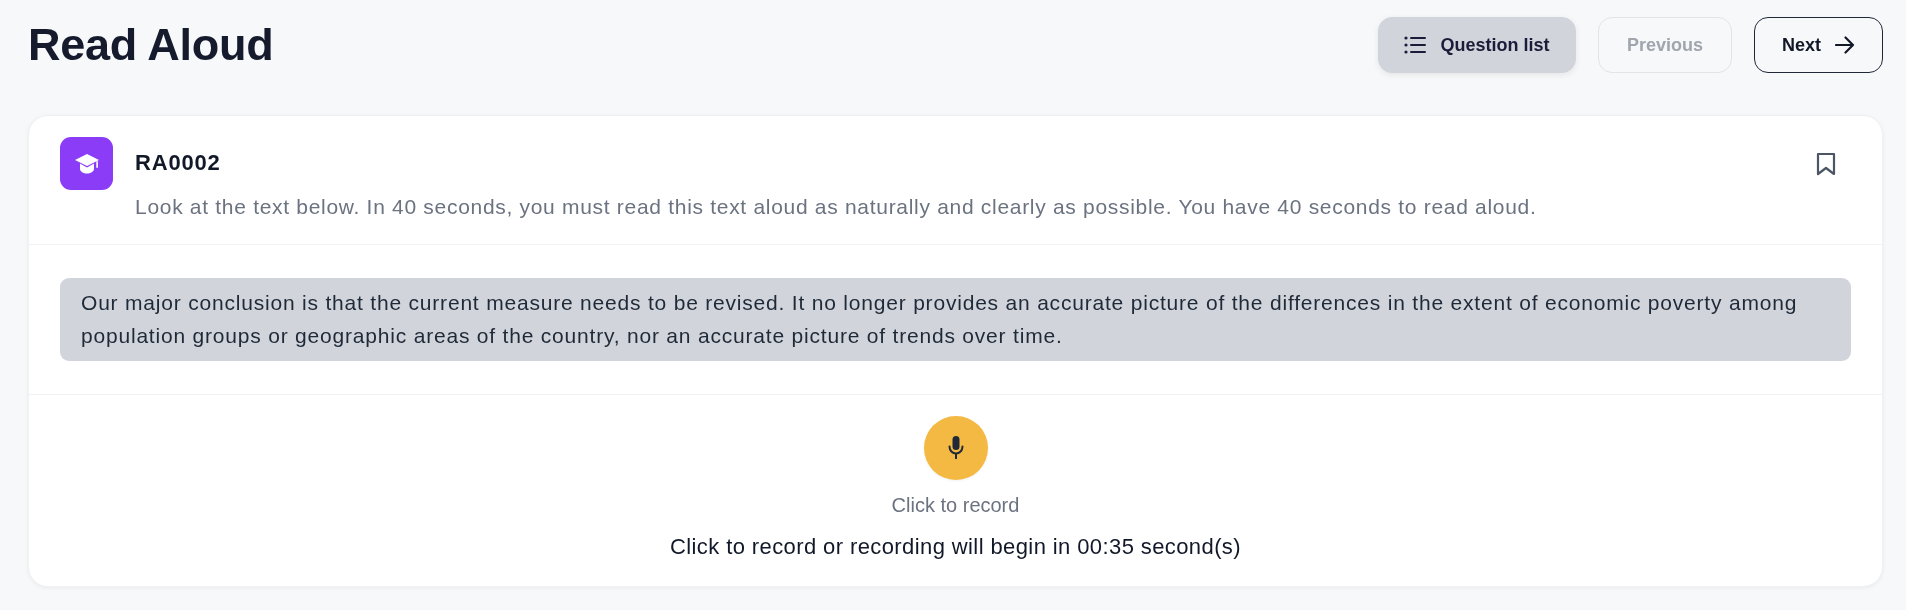 This screenshot has height=610, width=1906. Describe the element at coordinates (86, 163) in the screenshot. I see `graduation-cap-icon` at that location.